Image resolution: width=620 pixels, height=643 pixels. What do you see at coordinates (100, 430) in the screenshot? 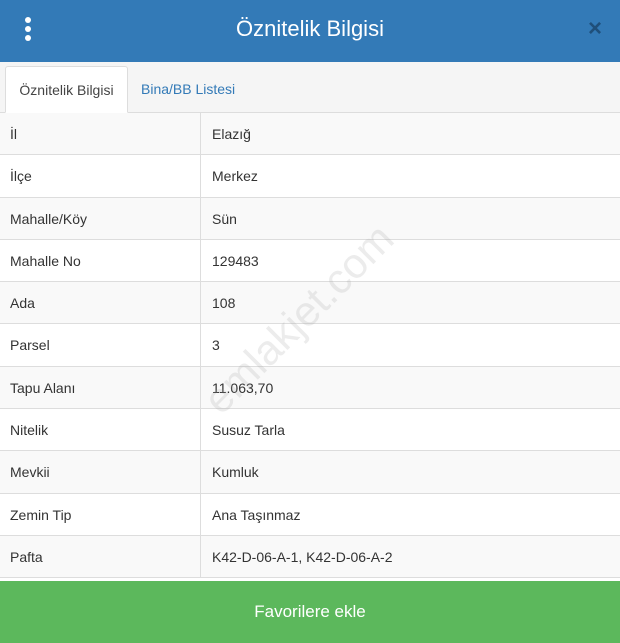
I see `attribute-label: Nitelik` at bounding box center [100, 430].